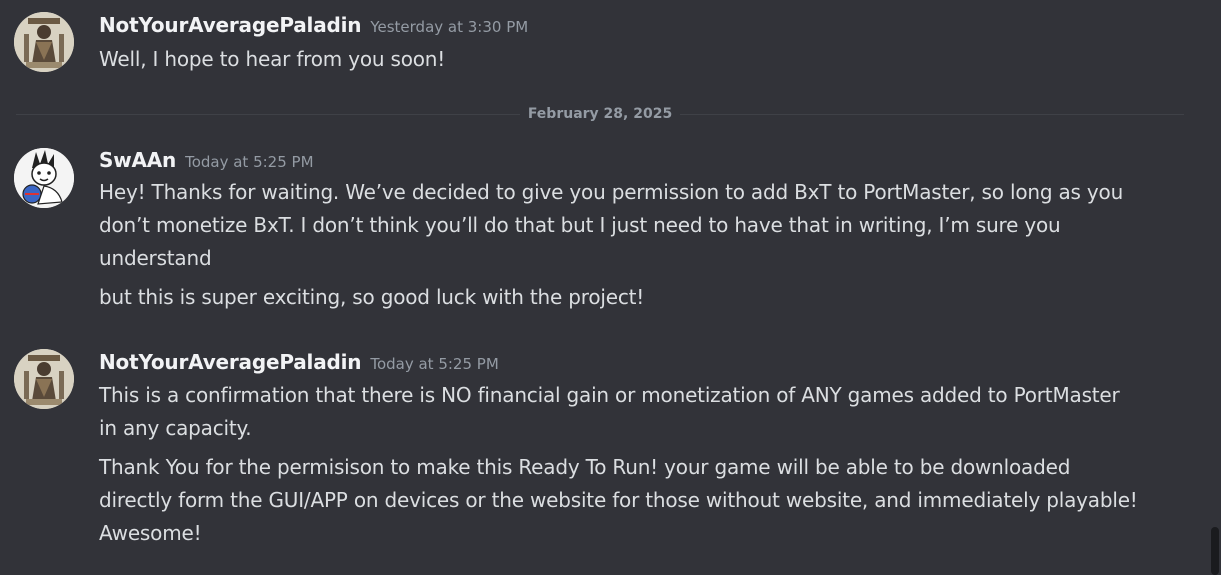 The image size is (1221, 575). Describe the element at coordinates (44, 178) in the screenshot. I see `cartoon-kid-avatar-icon` at that location.